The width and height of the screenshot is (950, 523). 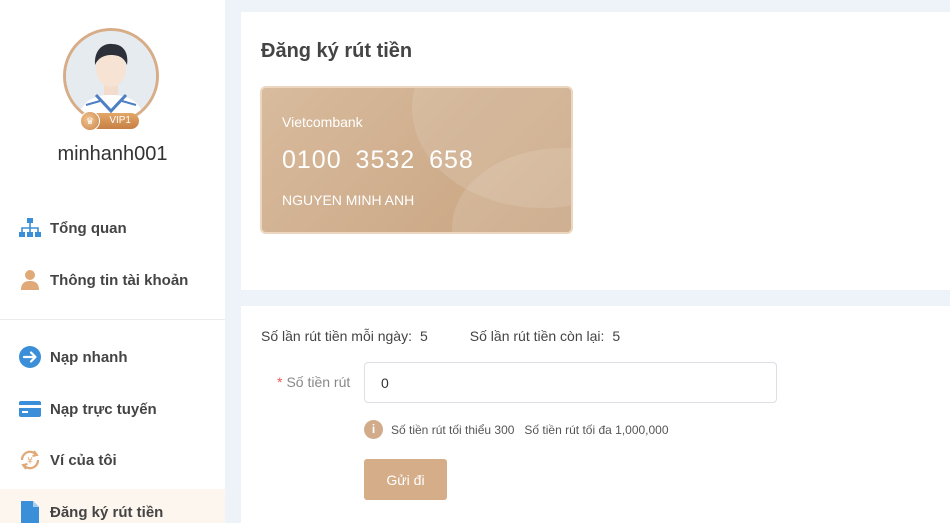 I want to click on user-icon, so click(x=30, y=280).